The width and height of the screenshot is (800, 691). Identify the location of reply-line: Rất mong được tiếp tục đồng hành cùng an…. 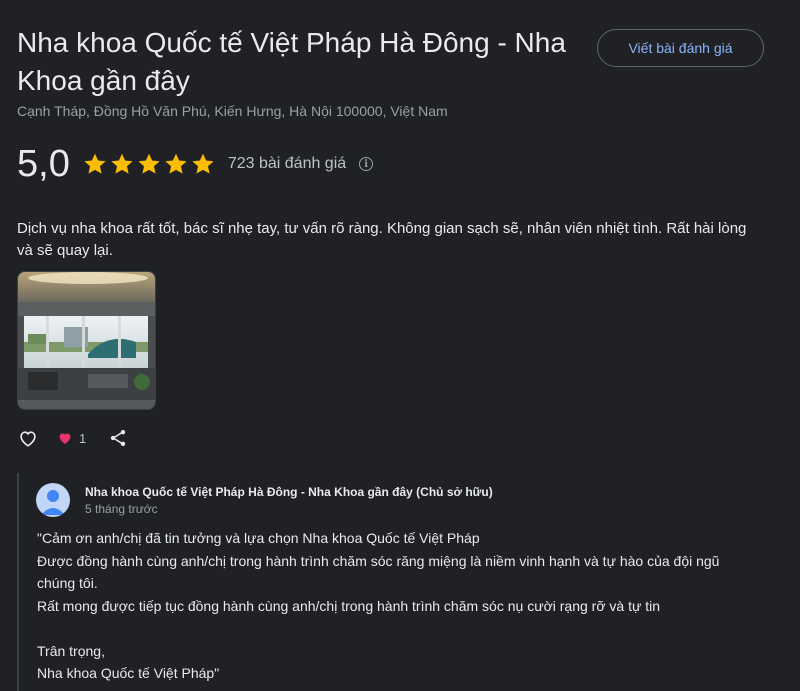
(348, 605).